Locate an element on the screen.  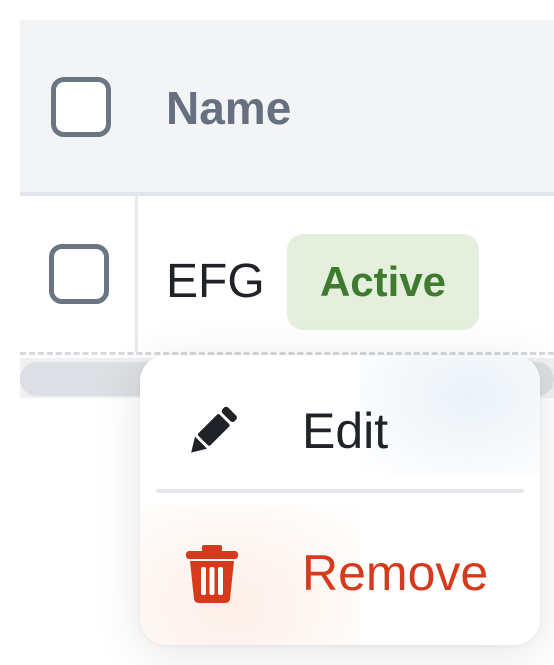
menu-separator is located at coordinates (340, 491).